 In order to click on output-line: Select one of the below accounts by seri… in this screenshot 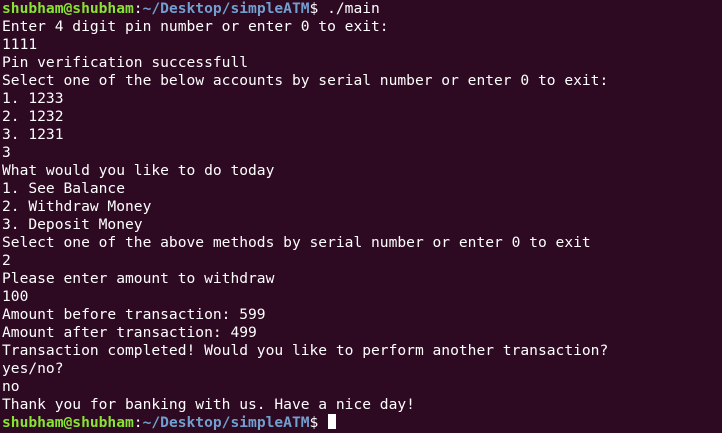, I will do `click(305, 80)`.